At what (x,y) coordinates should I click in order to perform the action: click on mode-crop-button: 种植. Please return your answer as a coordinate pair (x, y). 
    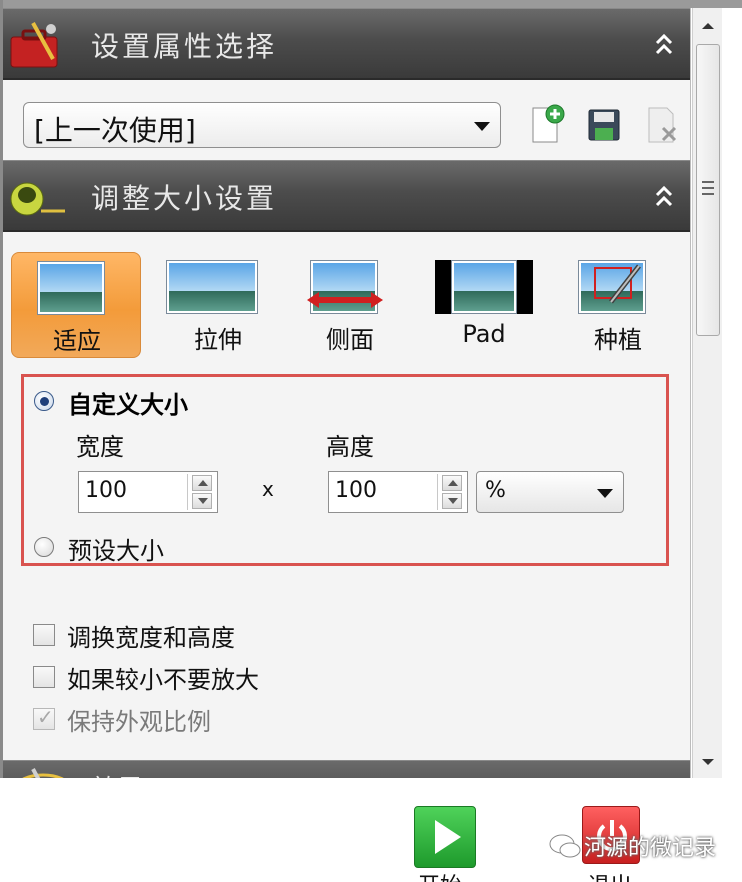
    Looking at the image, I should click on (618, 305).